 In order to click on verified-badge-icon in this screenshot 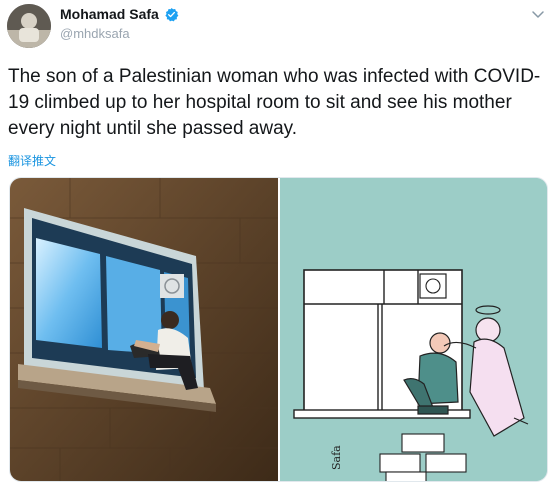, I will do `click(172, 14)`.